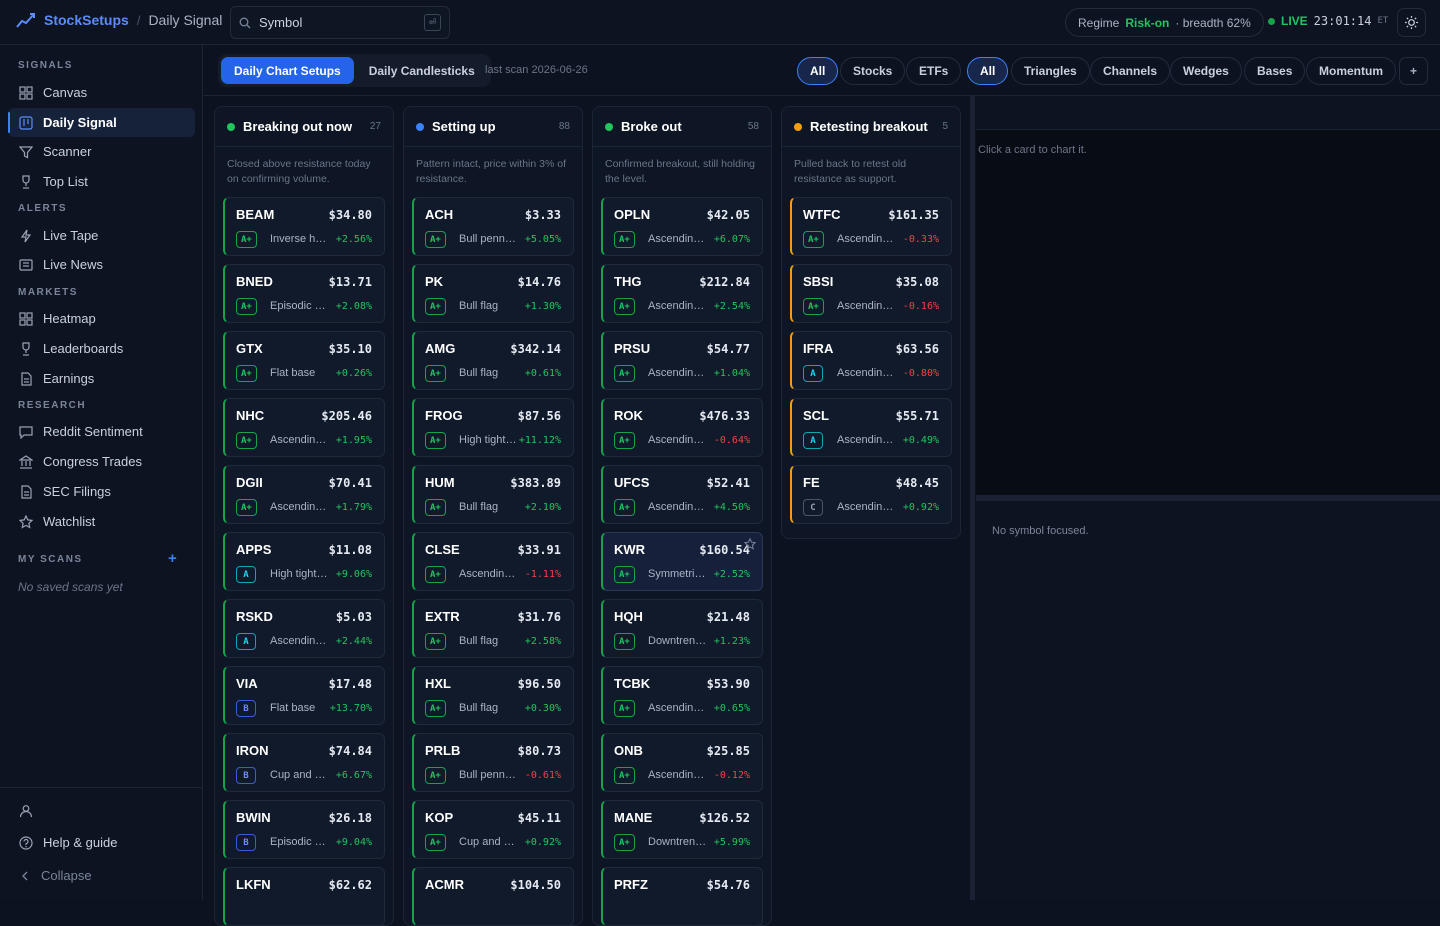 Image resolution: width=1440 pixels, height=926 pixels. Describe the element at coordinates (682, 829) in the screenshot. I see `setup-card: MANE $126.52 A+ Downtrend break +5.99%` at that location.